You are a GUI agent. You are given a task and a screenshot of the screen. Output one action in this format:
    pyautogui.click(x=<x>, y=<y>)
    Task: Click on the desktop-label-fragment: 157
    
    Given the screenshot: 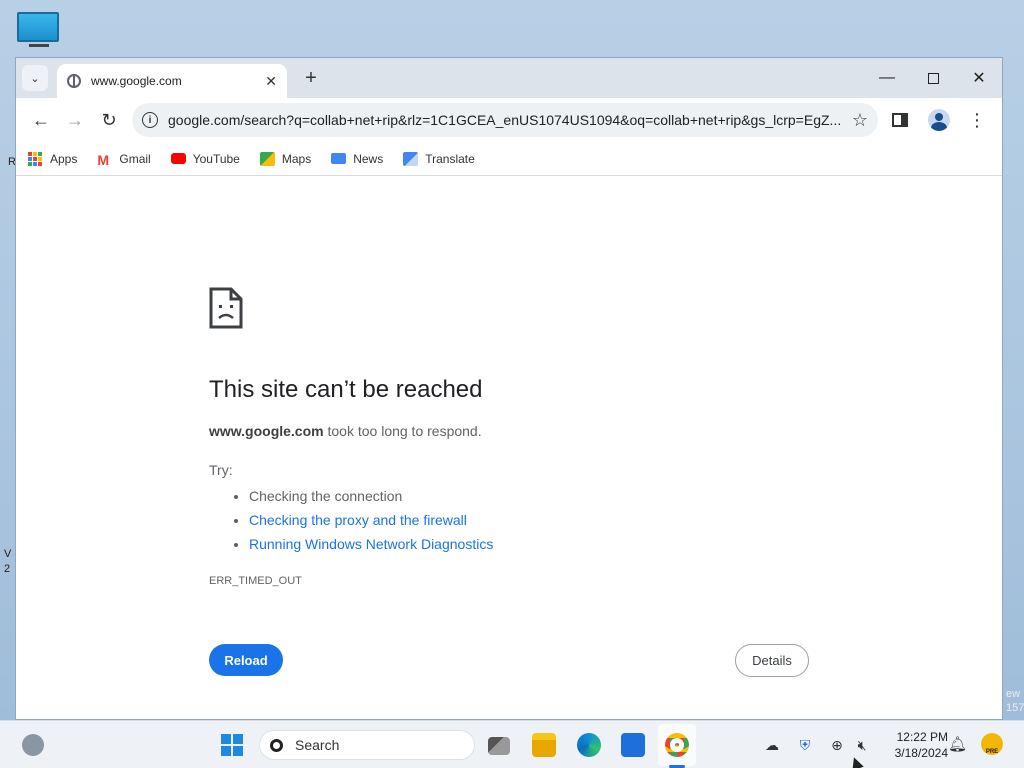 What is the action you would take?
    pyautogui.click(x=1015, y=708)
    